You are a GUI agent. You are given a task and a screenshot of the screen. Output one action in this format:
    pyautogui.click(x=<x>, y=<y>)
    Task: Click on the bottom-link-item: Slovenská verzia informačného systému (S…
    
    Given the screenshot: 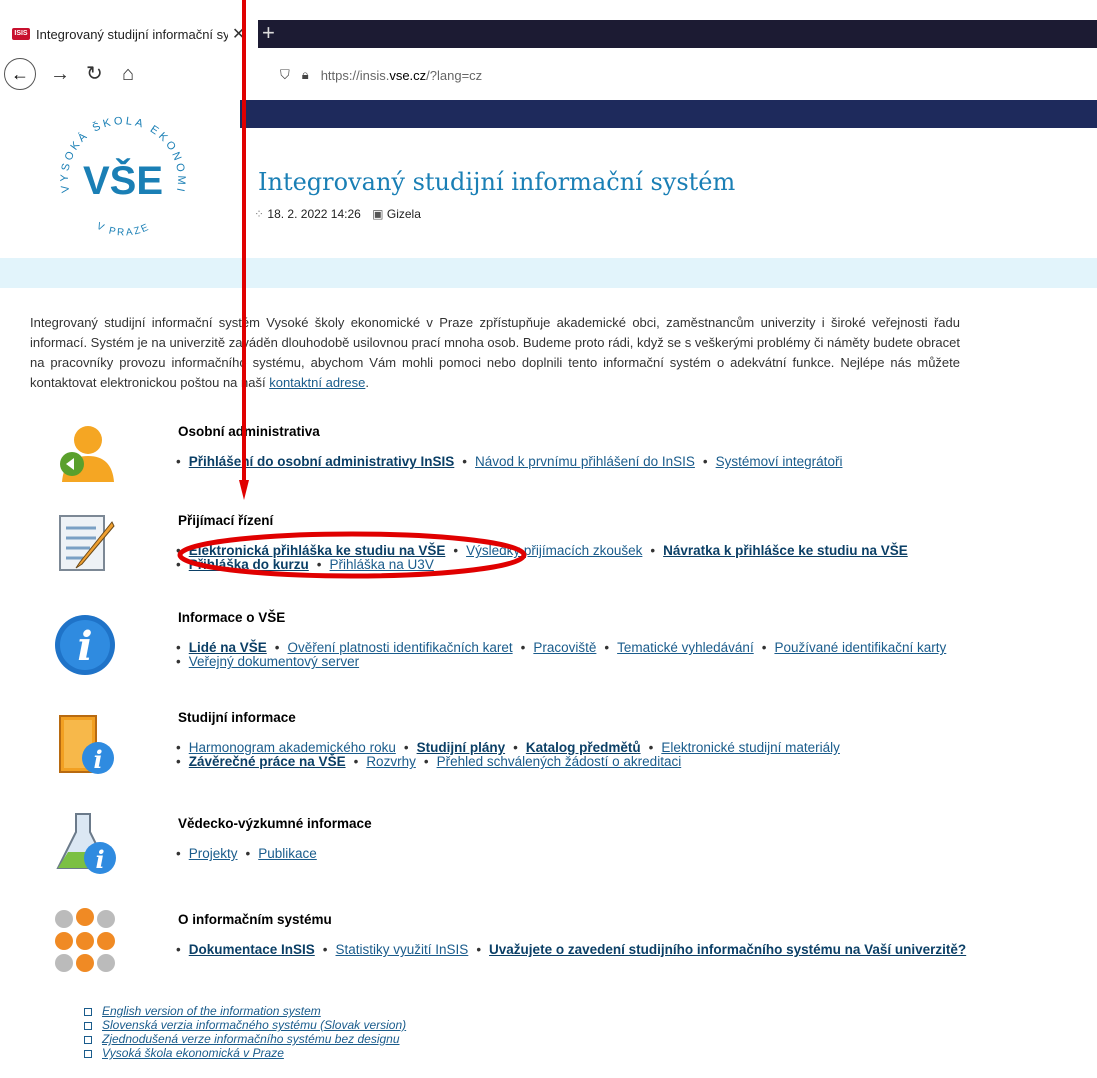 What is the action you would take?
    pyautogui.click(x=245, y=1025)
    